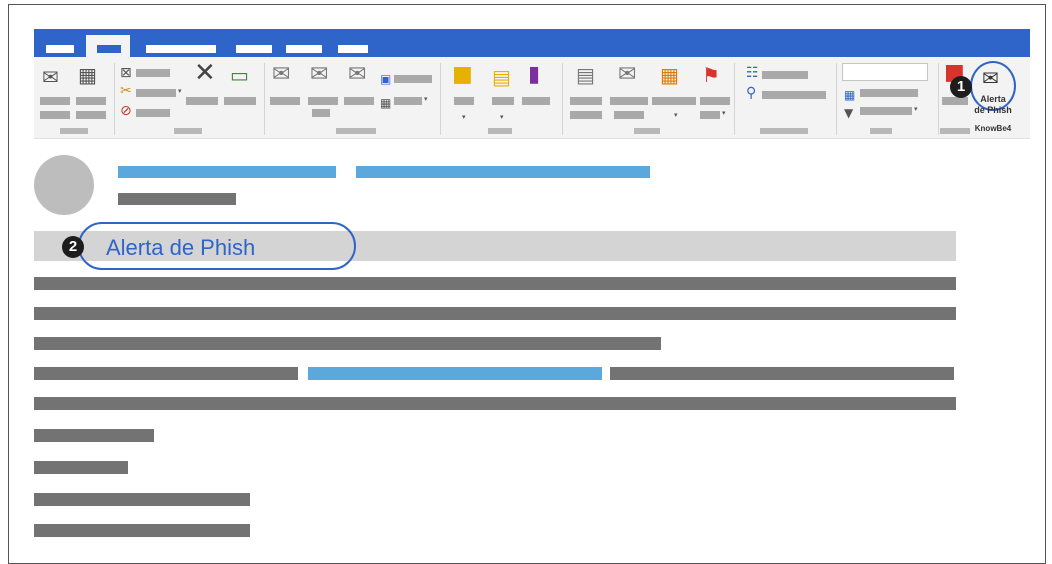 The width and height of the screenshot is (1052, 564). What do you see at coordinates (503, 101) in the screenshot?
I see `rules-label` at bounding box center [503, 101].